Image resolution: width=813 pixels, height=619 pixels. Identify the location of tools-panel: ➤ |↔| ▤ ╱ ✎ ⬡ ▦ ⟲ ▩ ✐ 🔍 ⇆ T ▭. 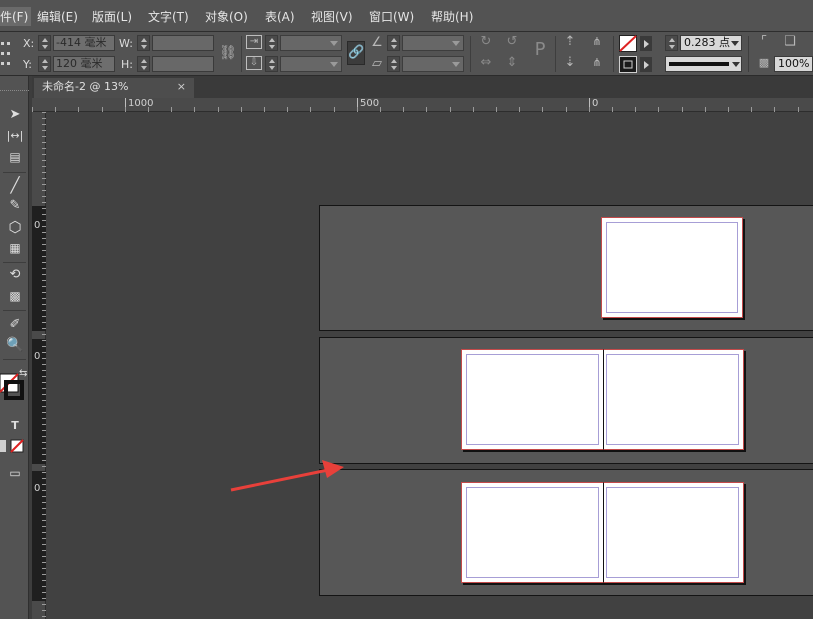
(14, 347).